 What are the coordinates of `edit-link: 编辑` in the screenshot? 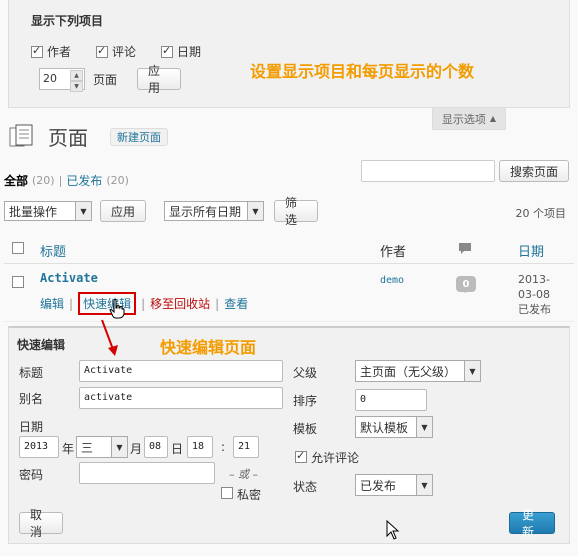 It's located at (52, 303).